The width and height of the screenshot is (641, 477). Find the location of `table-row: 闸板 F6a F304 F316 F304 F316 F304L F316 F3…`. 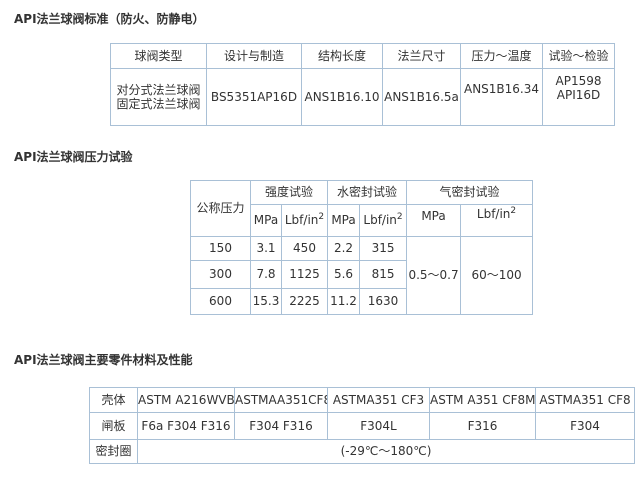

table-row: 闸板 F6a F304 F316 F304 F316 F304L F316 F3… is located at coordinates (362, 426).